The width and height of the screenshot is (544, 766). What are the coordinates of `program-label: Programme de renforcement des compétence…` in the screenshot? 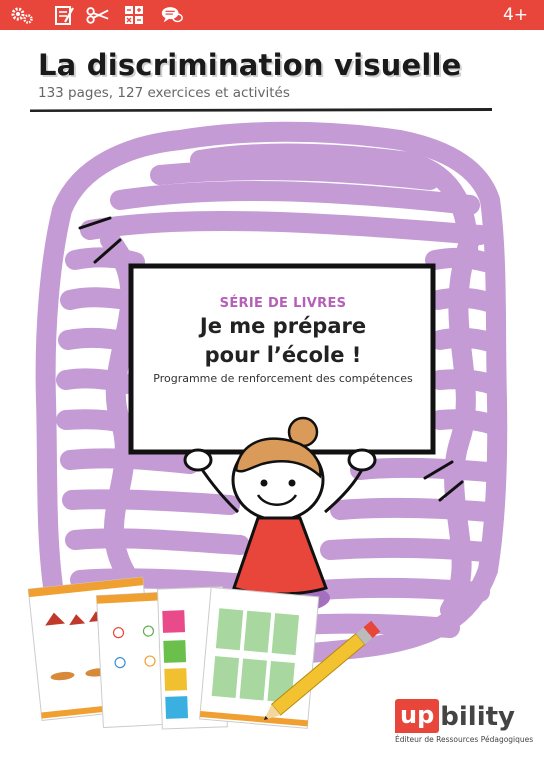 It's located at (283, 378).